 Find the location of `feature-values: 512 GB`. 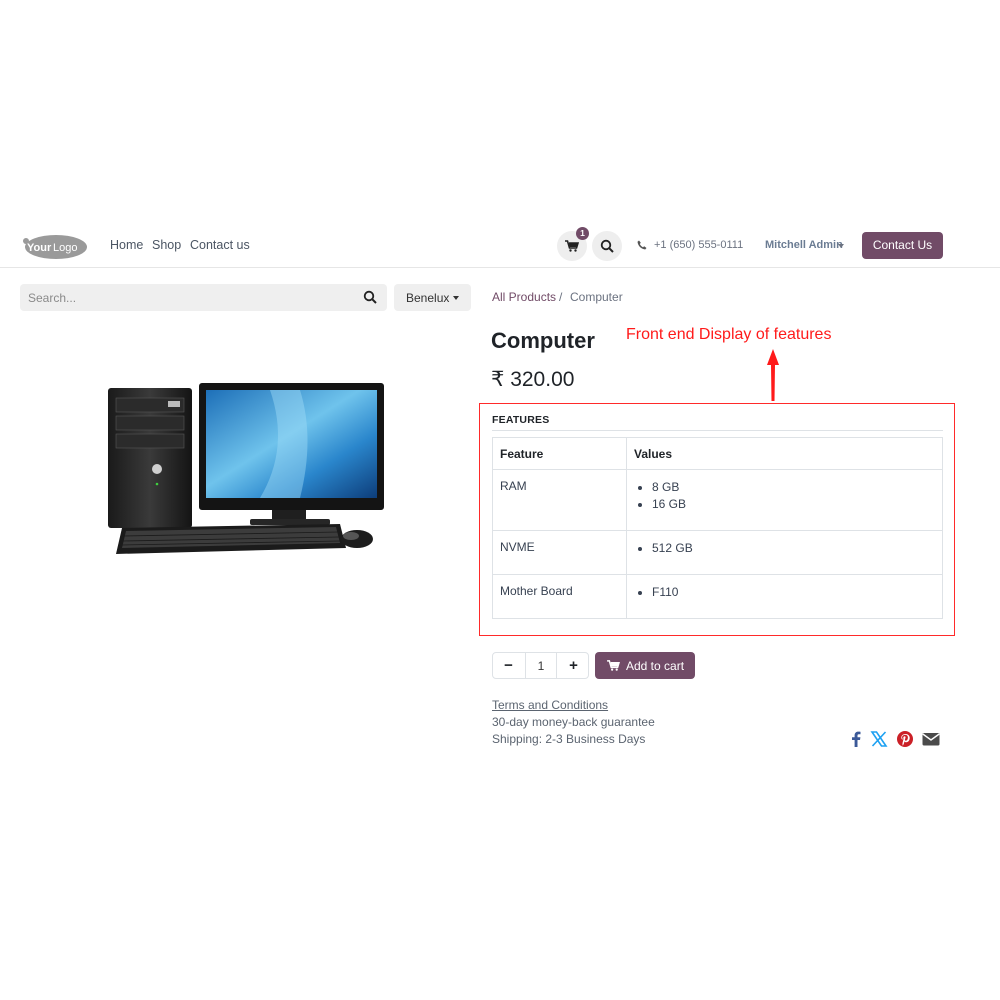

feature-values: 512 GB is located at coordinates (784, 552).